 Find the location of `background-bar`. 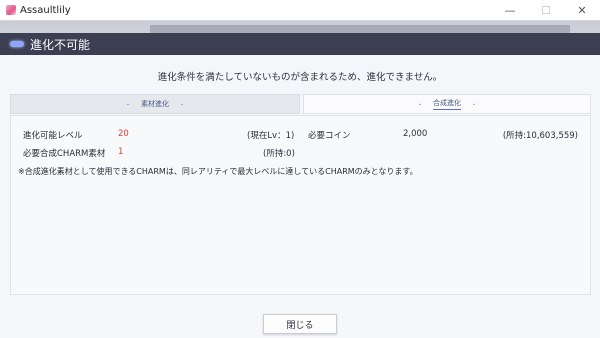

background-bar is located at coordinates (360, 29).